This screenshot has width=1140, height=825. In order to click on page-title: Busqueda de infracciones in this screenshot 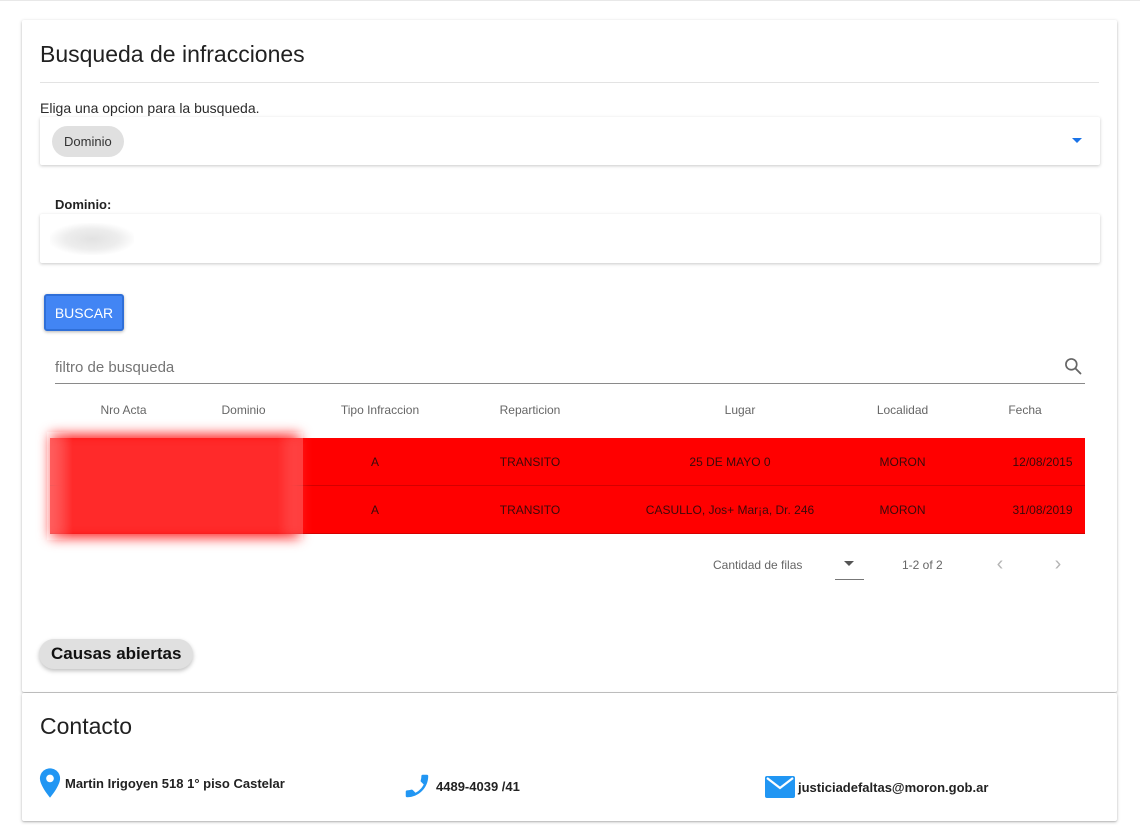, I will do `click(172, 54)`.